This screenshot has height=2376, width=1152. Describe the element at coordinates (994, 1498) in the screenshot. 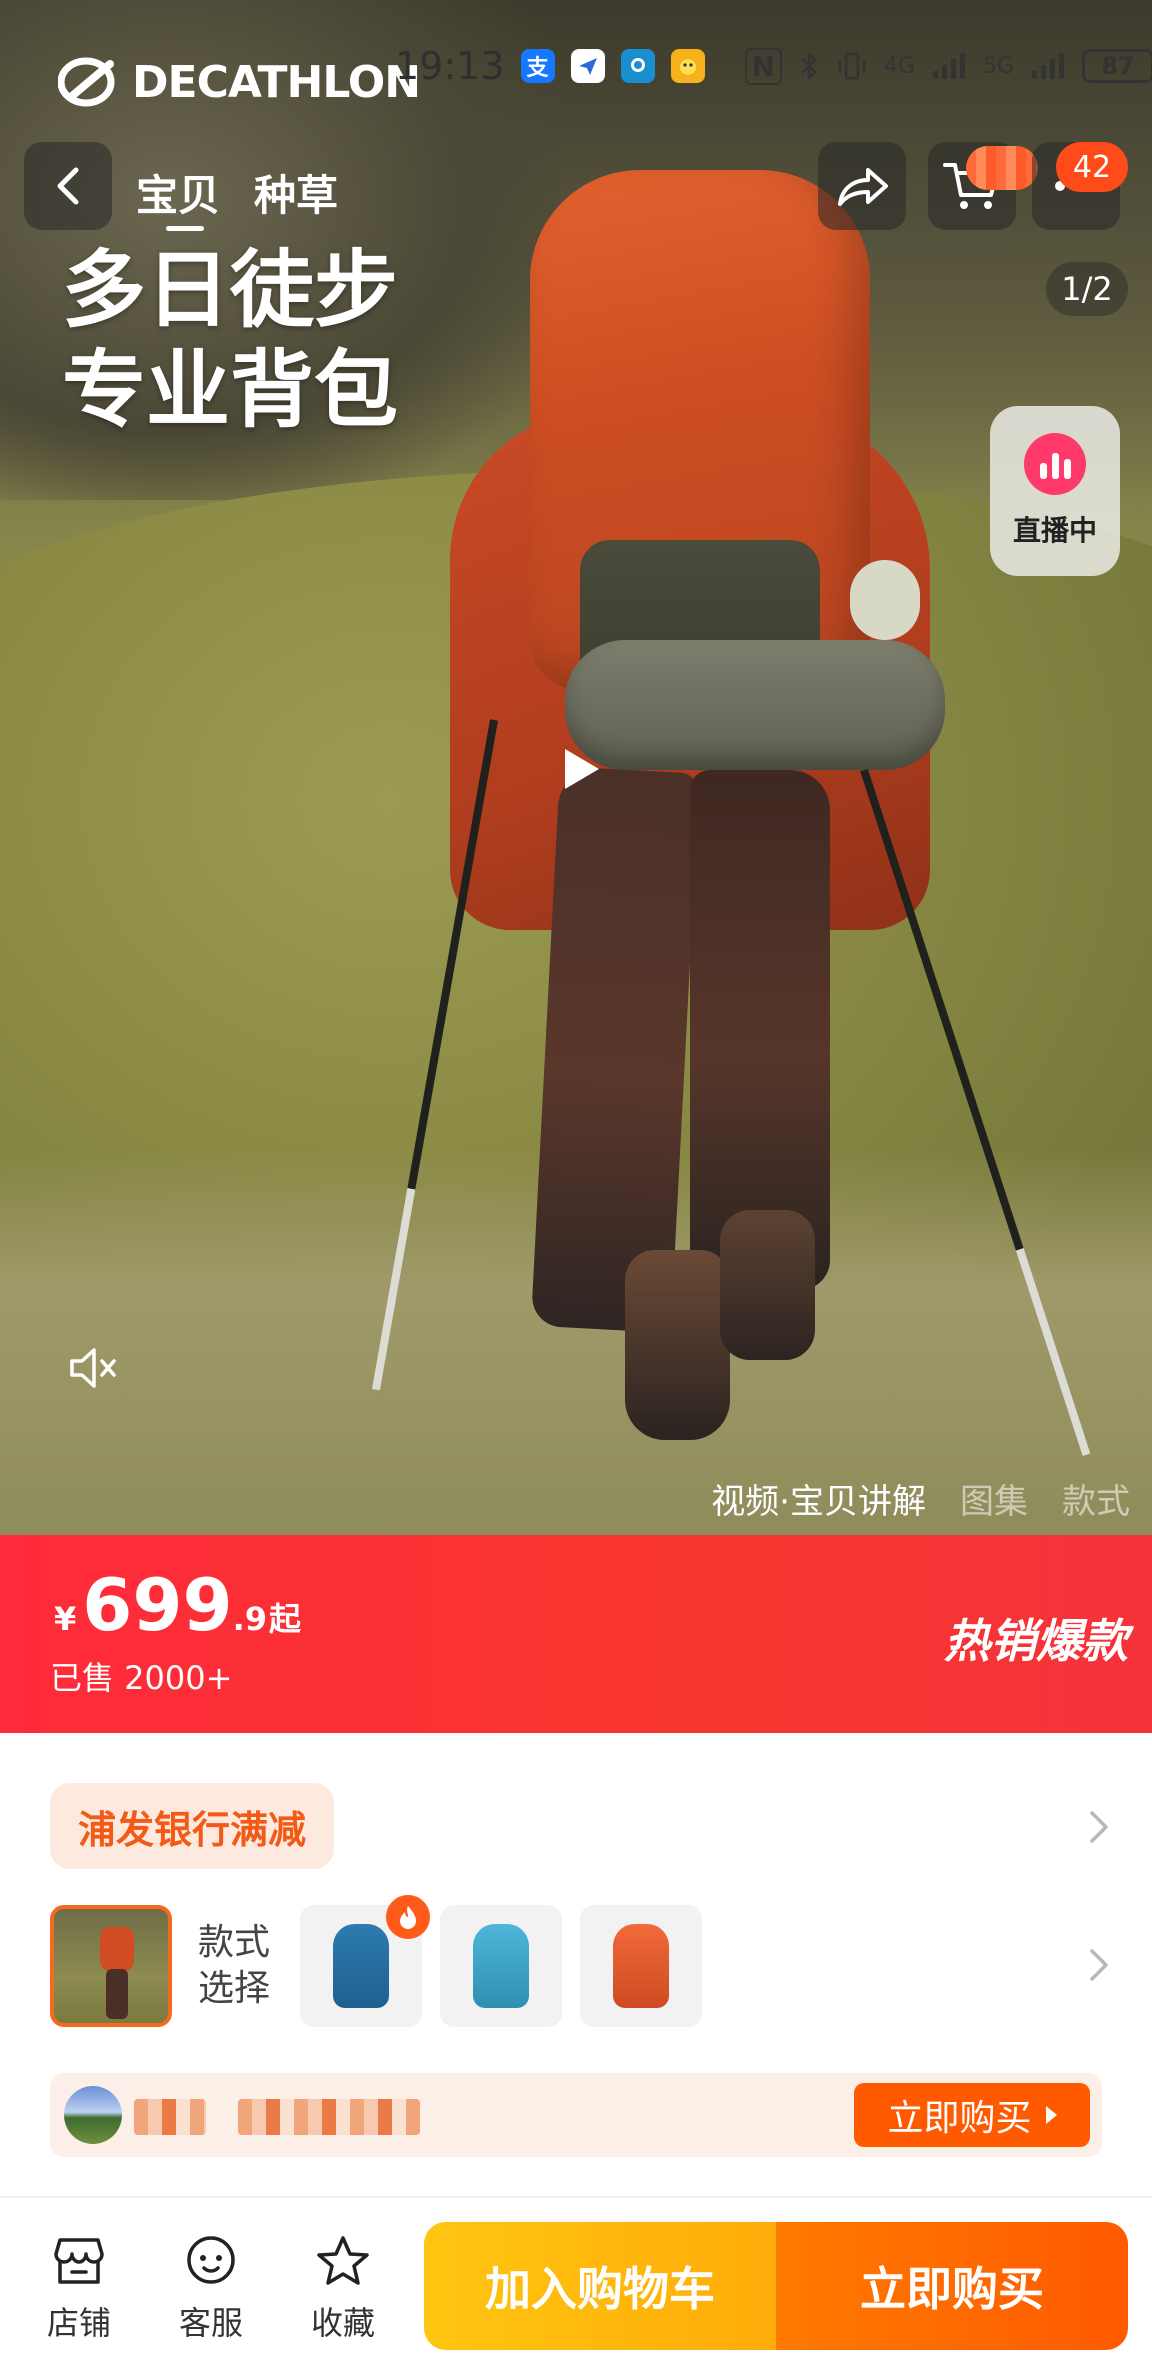

I see `media-tab-gallery: 图集` at that location.